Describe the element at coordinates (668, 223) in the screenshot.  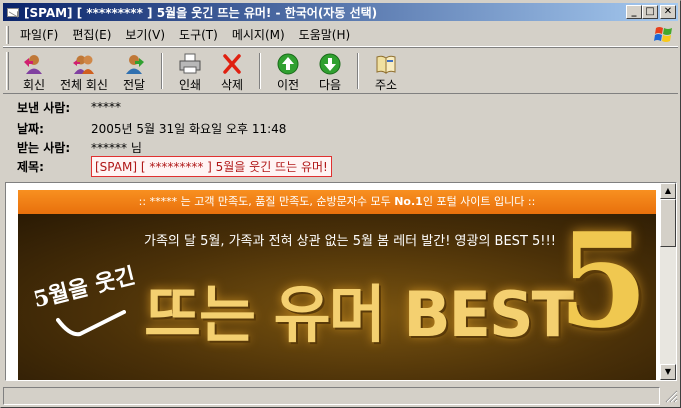
I see `scroll-thumb` at that location.